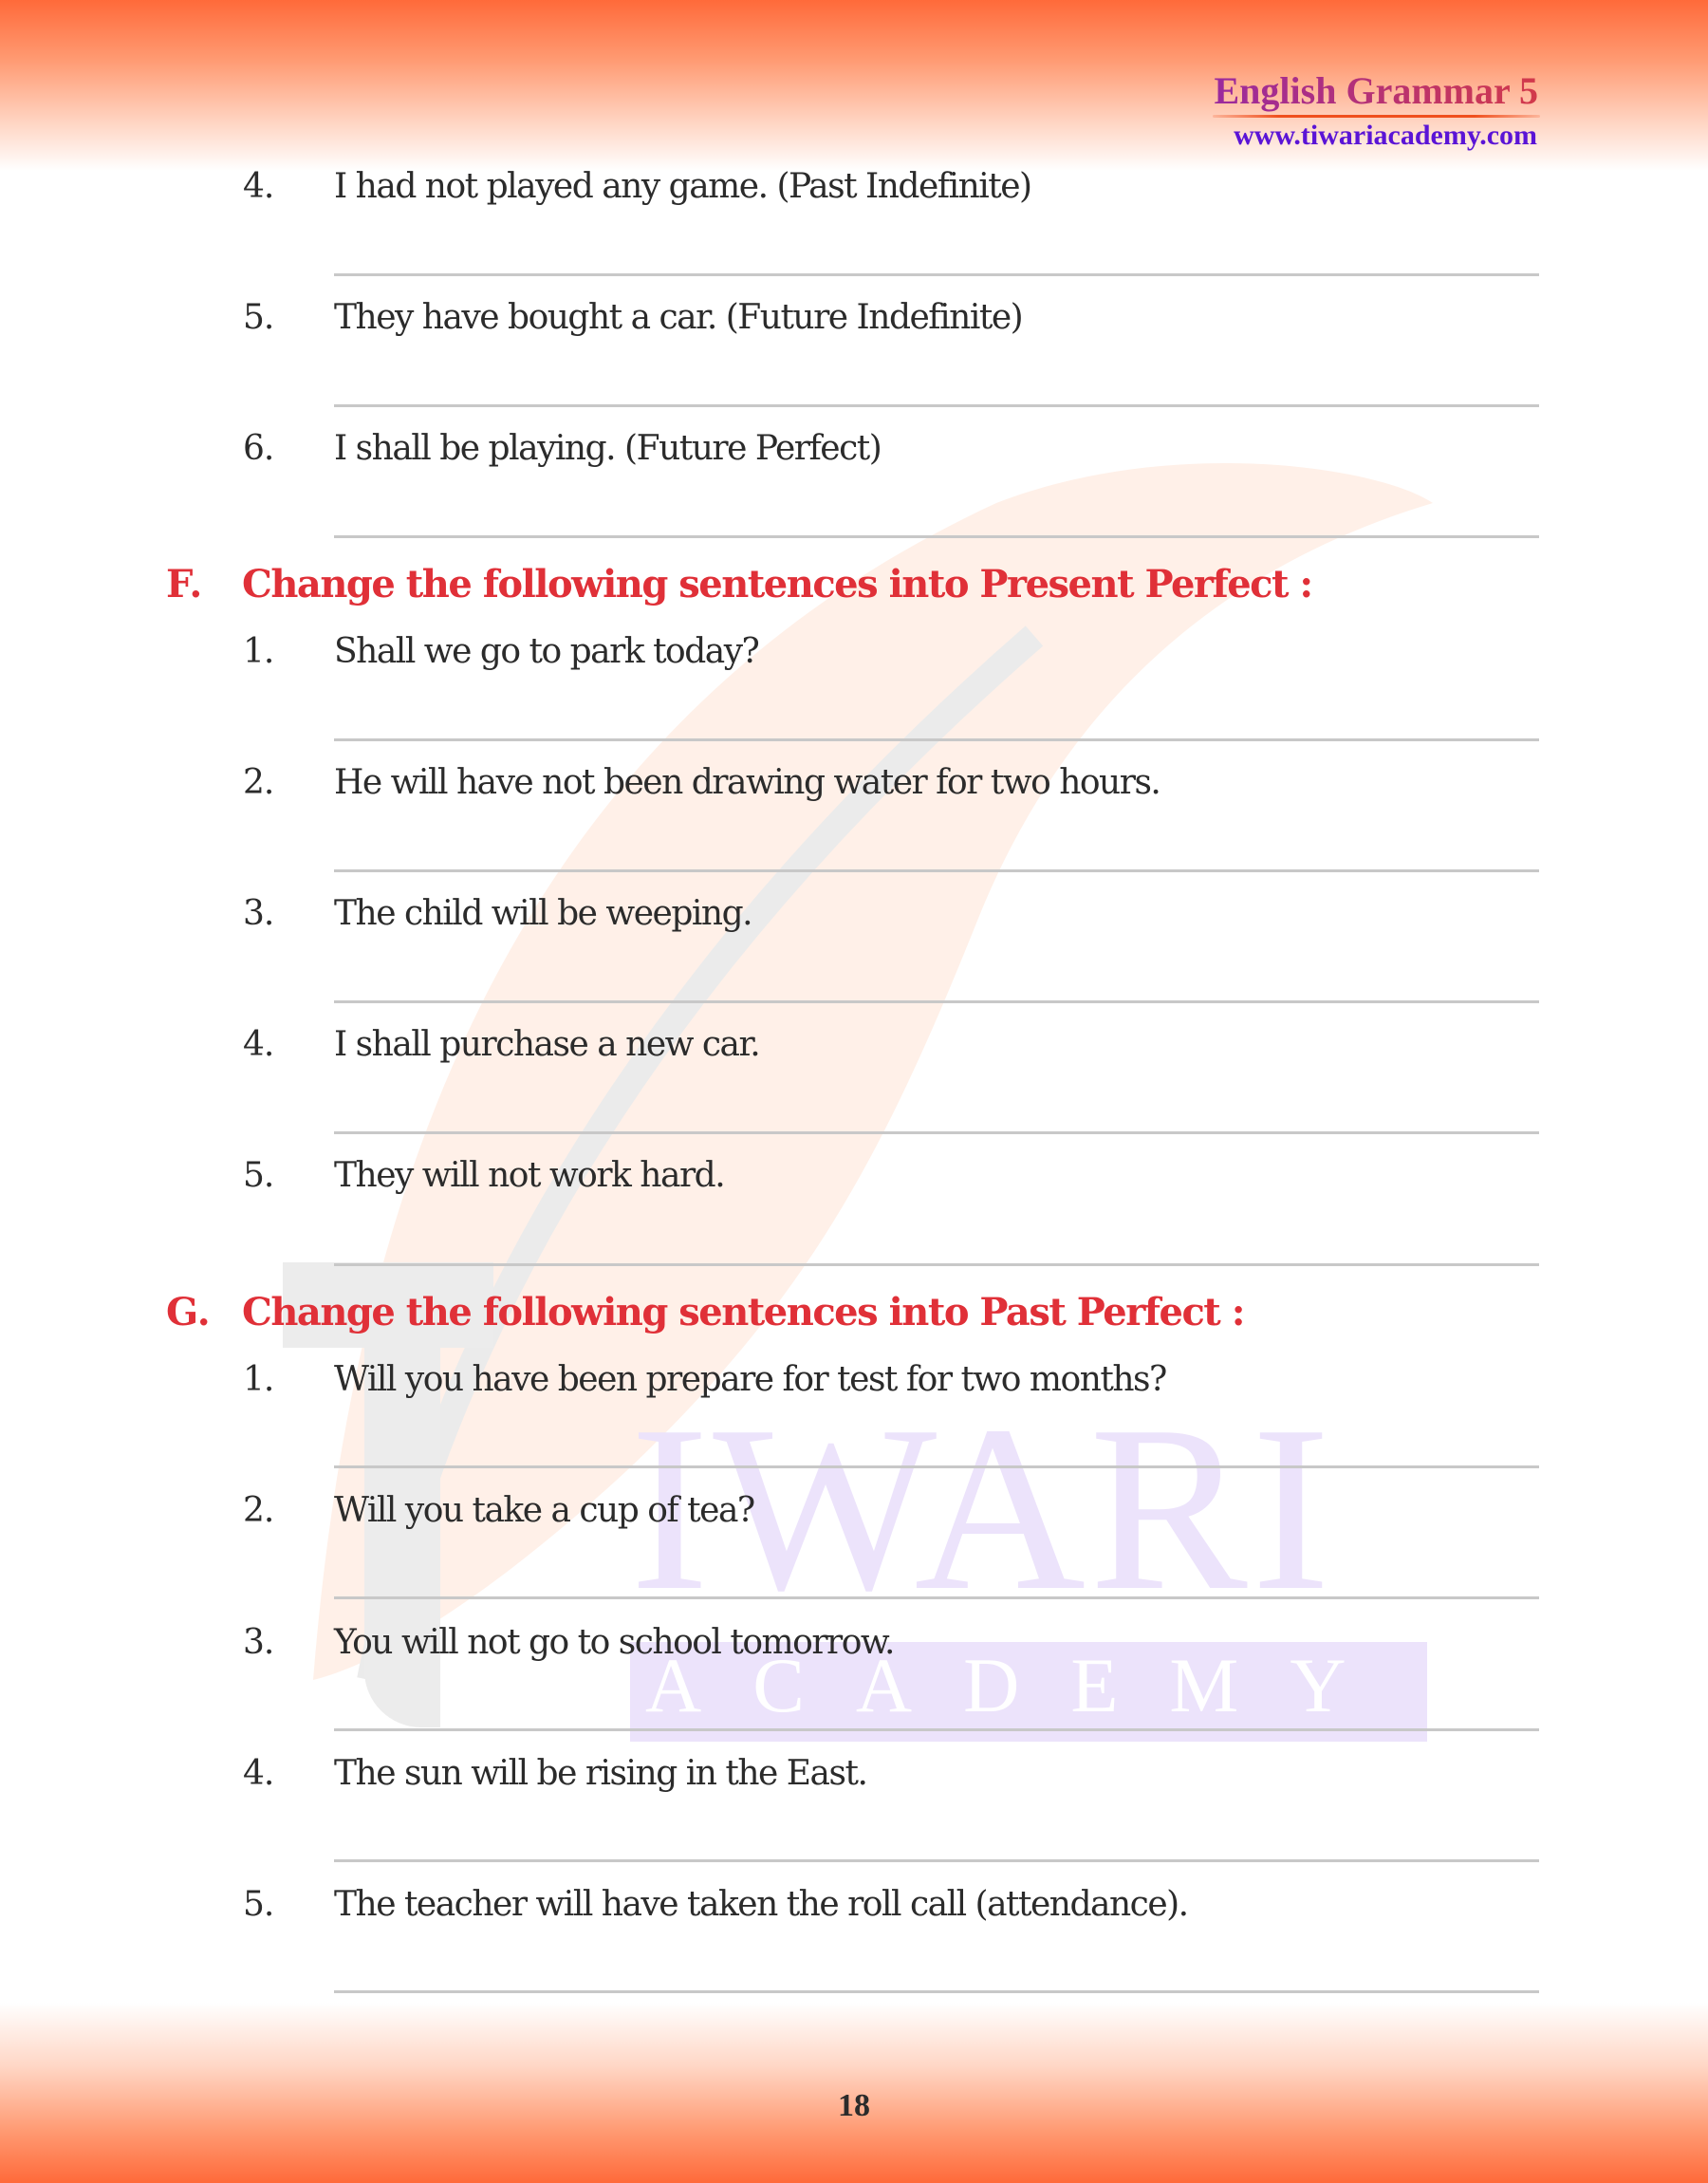  Describe the element at coordinates (1385, 136) in the screenshot. I see `website-link: www.tiwariacademy.com` at that location.